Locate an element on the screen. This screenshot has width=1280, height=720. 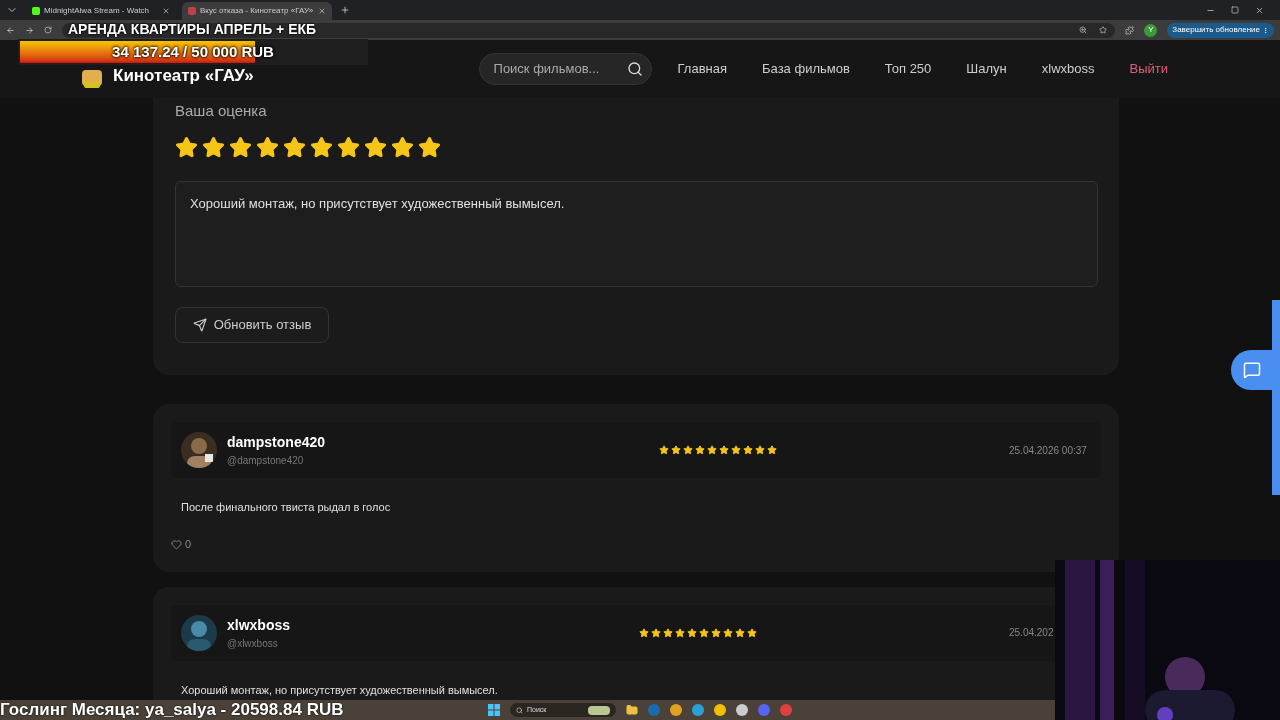
chat-button is located at coordinates (1251, 370).